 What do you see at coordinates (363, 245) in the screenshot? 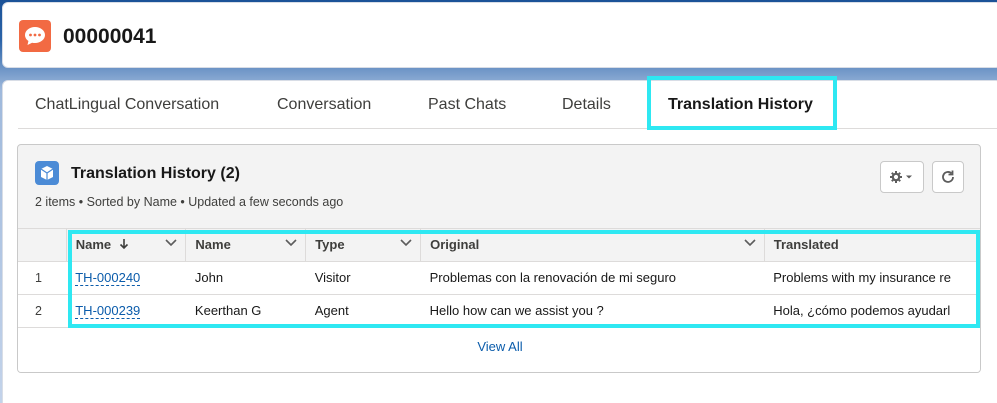
I see `column-header-type: Type` at bounding box center [363, 245].